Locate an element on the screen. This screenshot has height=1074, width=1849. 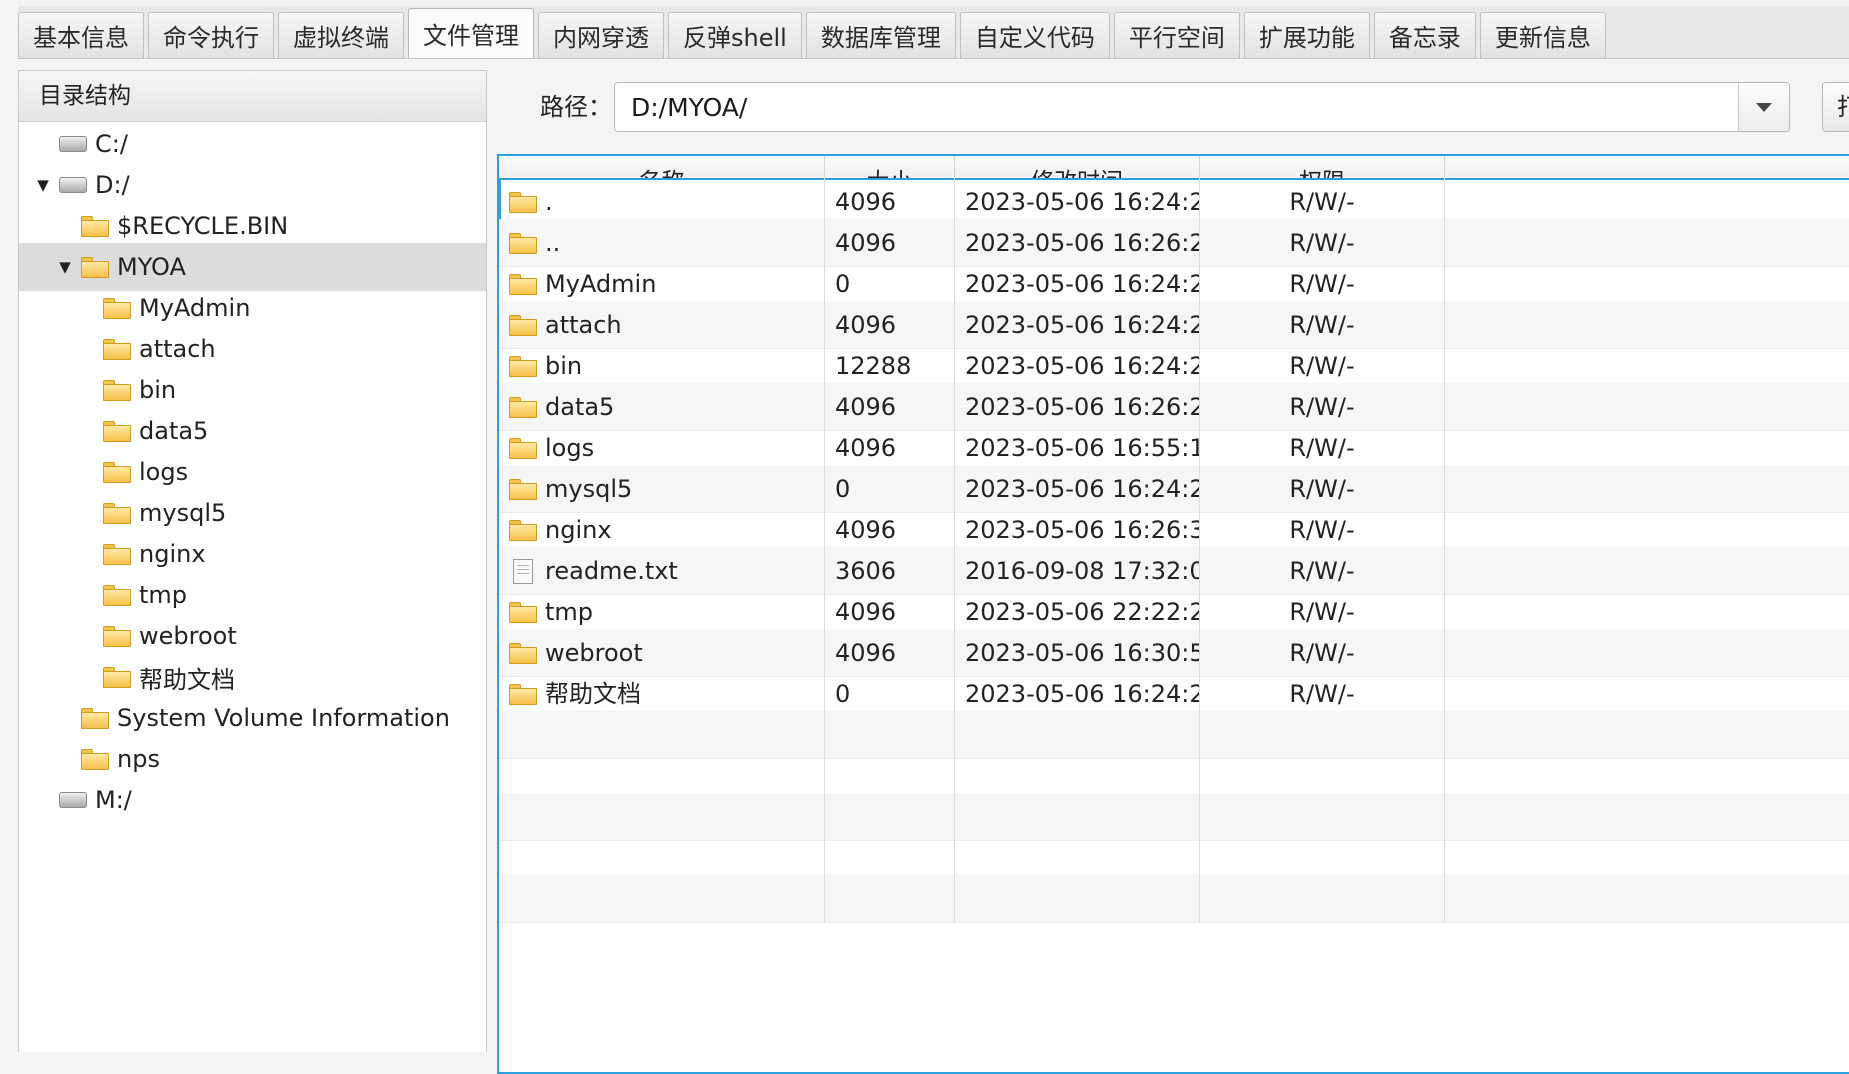
table-cell-extra is located at coordinates (1647, 899).